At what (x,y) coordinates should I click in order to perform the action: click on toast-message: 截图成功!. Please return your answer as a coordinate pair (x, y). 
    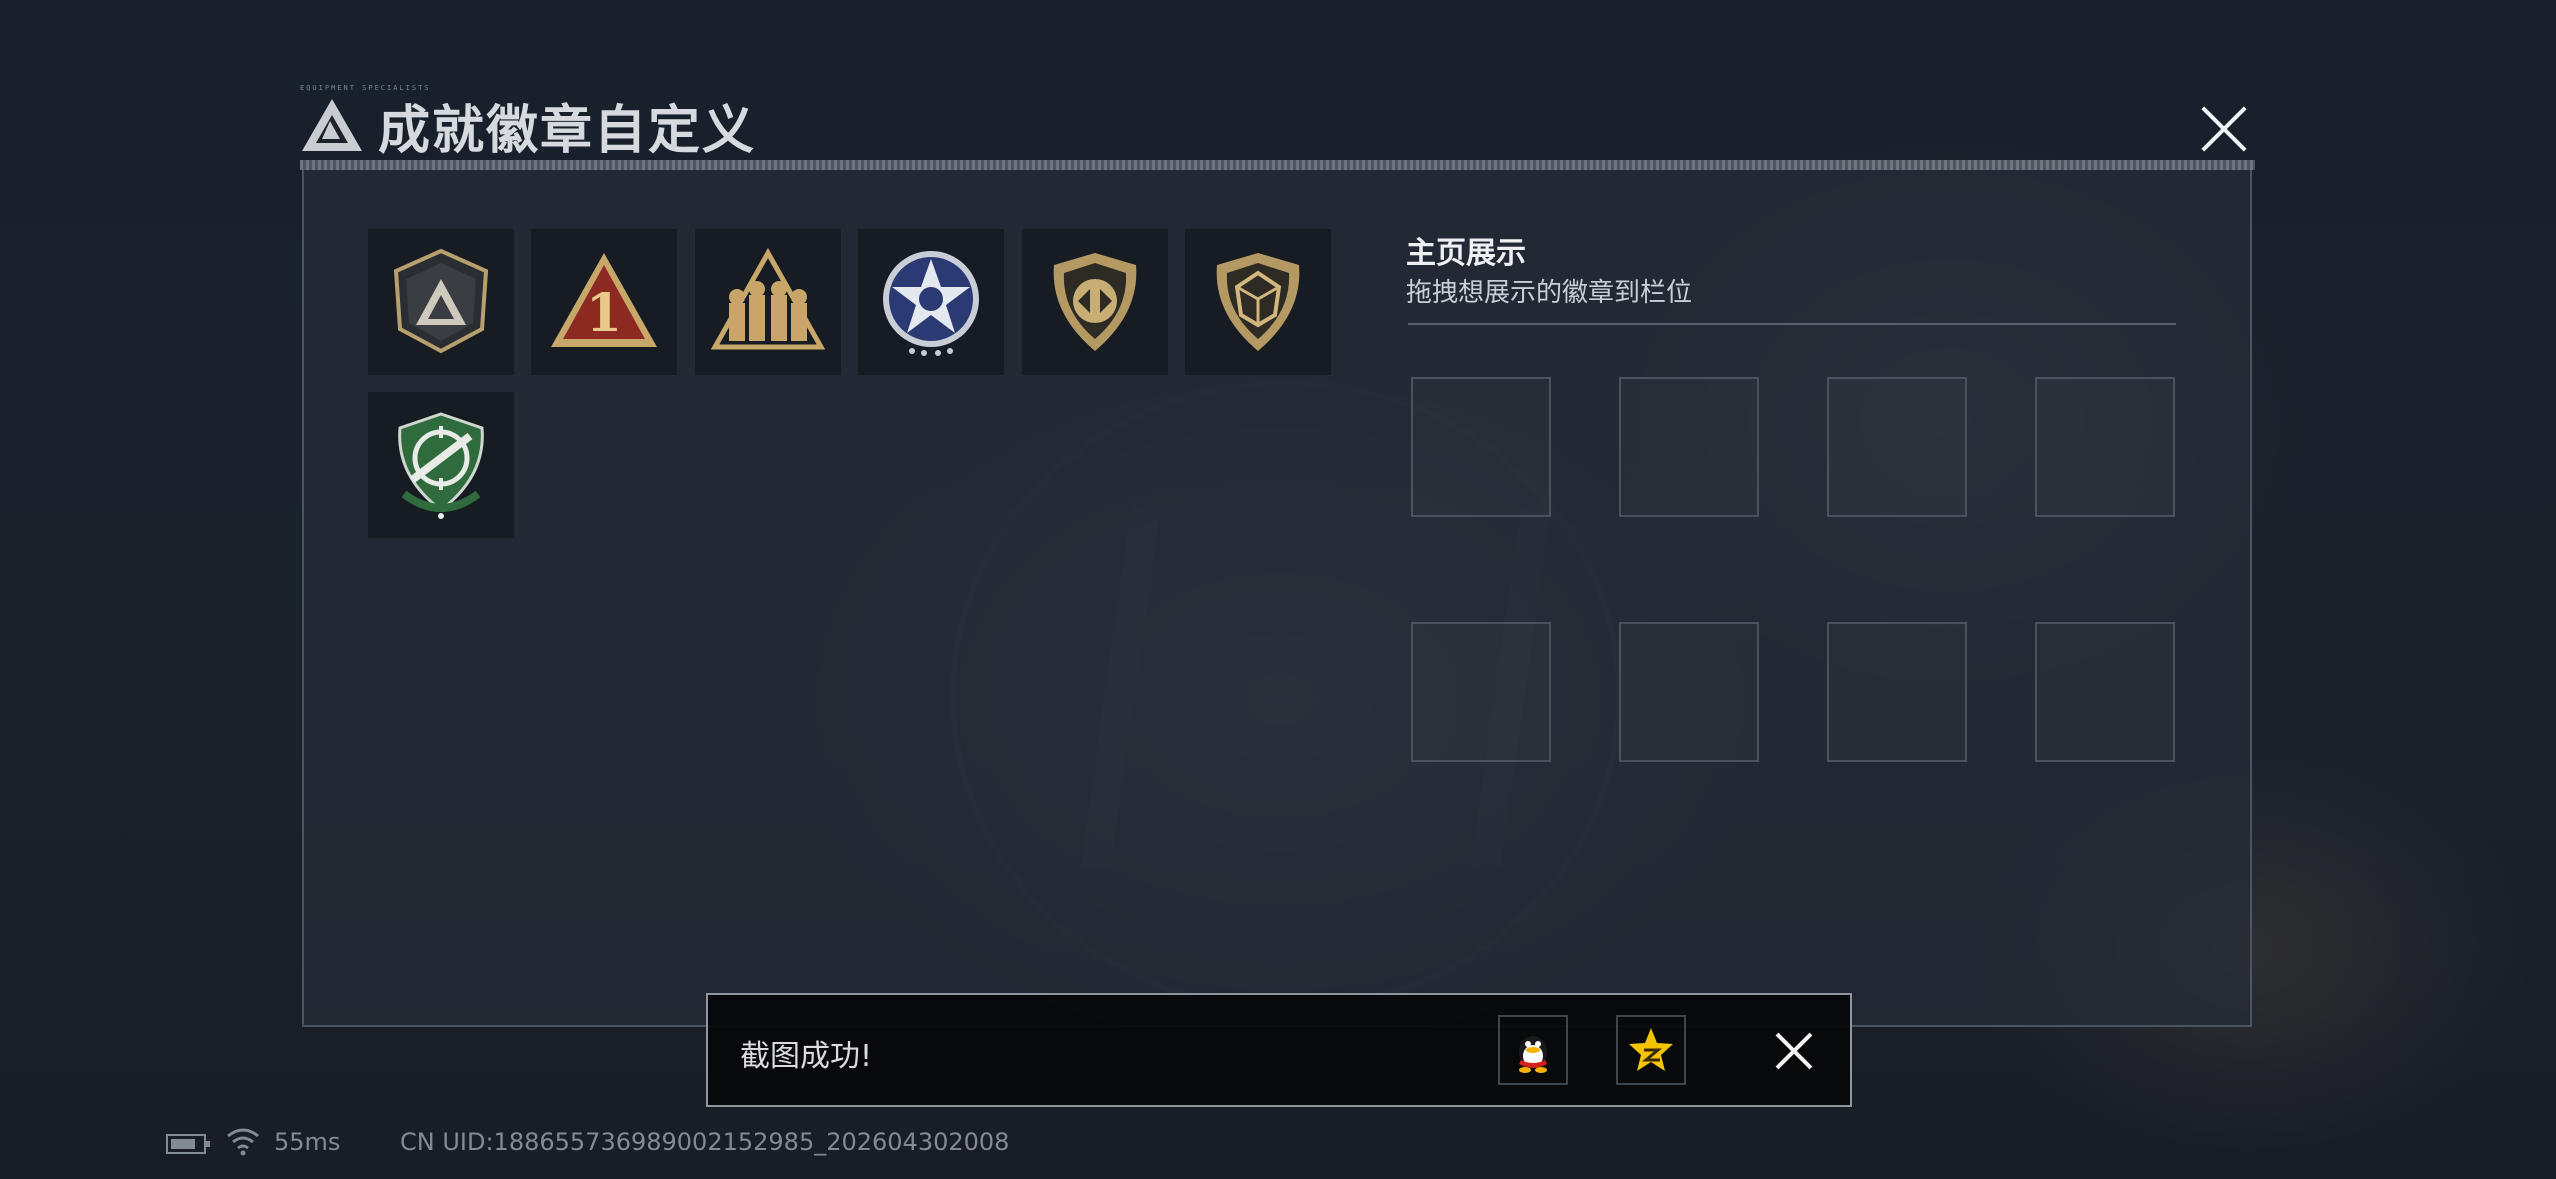
    Looking at the image, I should click on (806, 1056).